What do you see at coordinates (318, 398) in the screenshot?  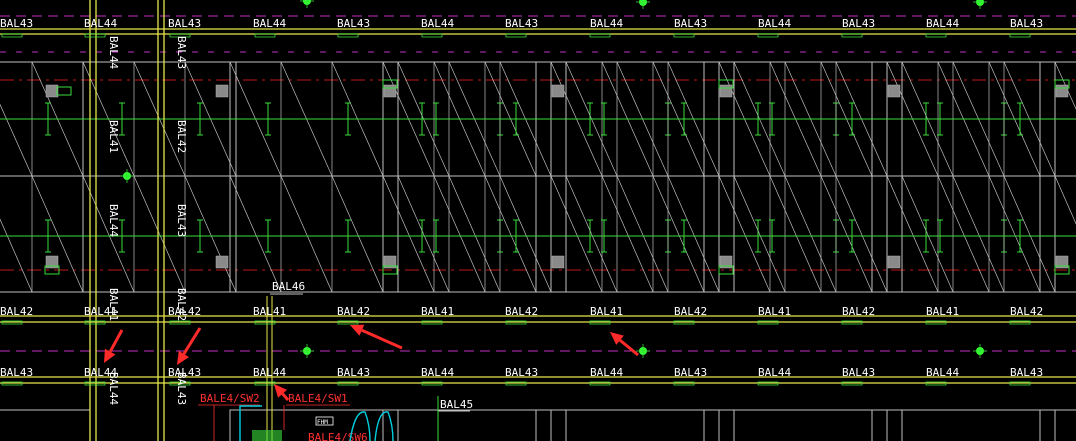 I see `red-callout-sw1: BALE4/SW1` at bounding box center [318, 398].